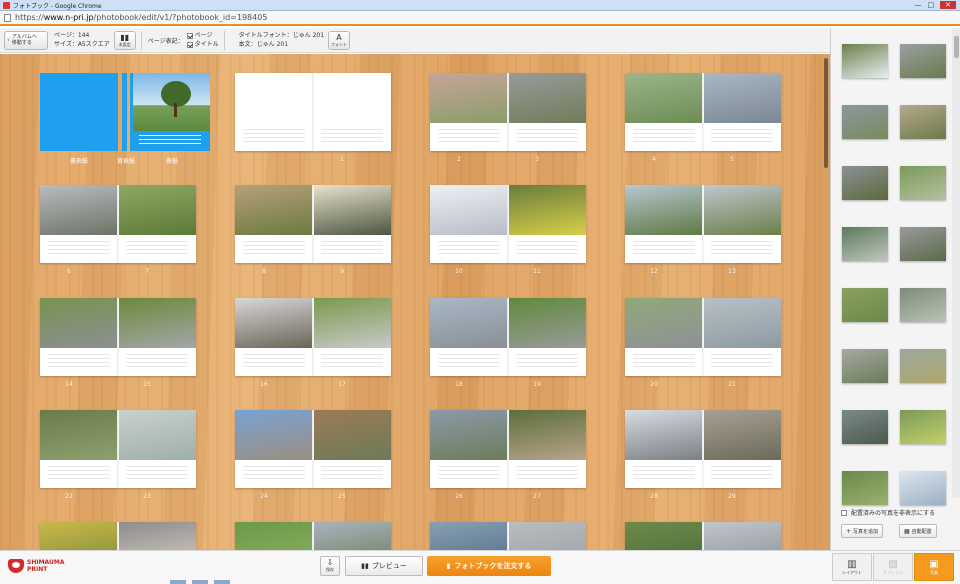  What do you see at coordinates (79, 112) in the screenshot?
I see `back-cover` at bounding box center [79, 112].